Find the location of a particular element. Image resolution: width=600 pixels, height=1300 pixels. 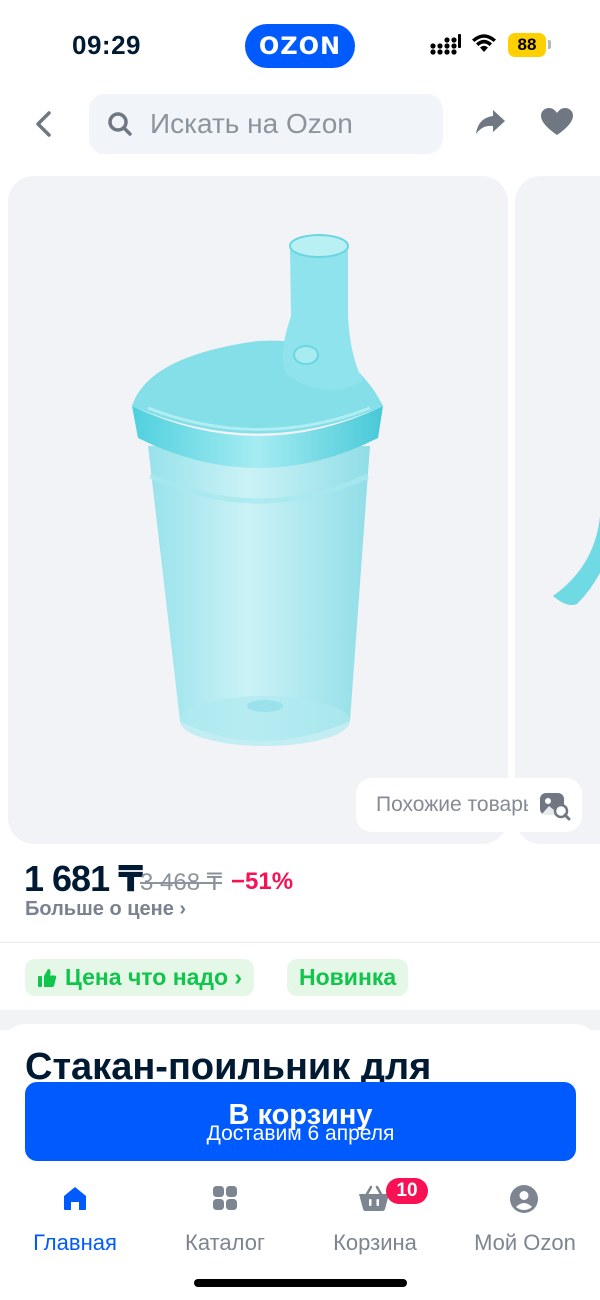

similar-products-button: Похожие товары is located at coordinates (469, 805).